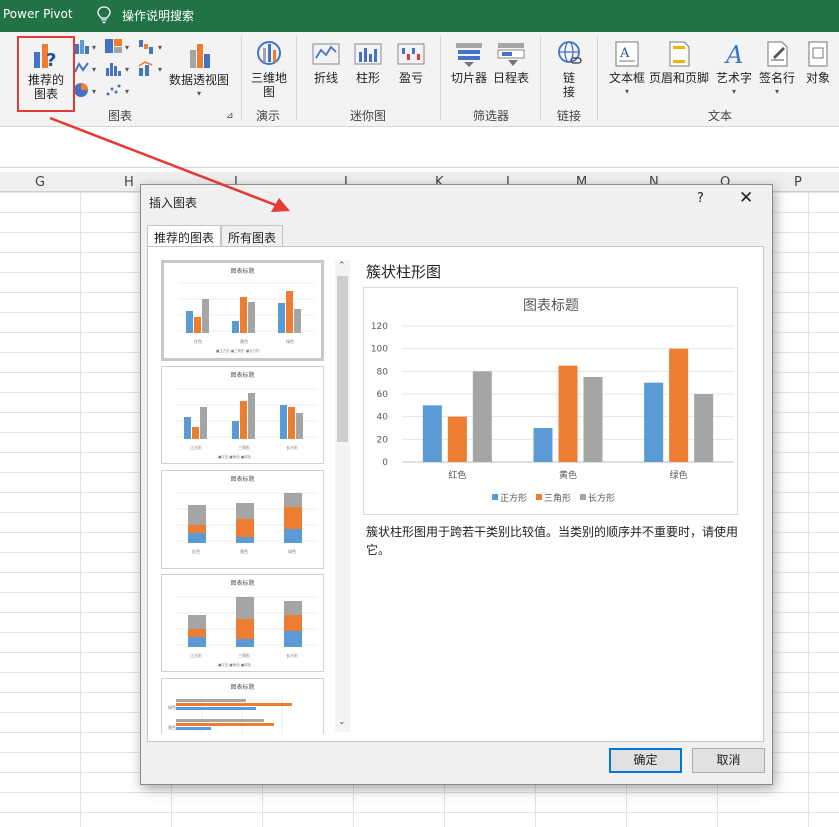  I want to click on thumbnail-scrollbar: ⌃ ⌄, so click(342, 496).